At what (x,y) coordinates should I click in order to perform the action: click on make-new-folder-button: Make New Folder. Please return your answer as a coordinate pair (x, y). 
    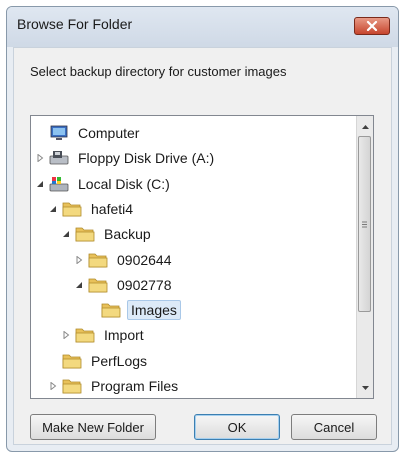
    Looking at the image, I should click on (93, 427).